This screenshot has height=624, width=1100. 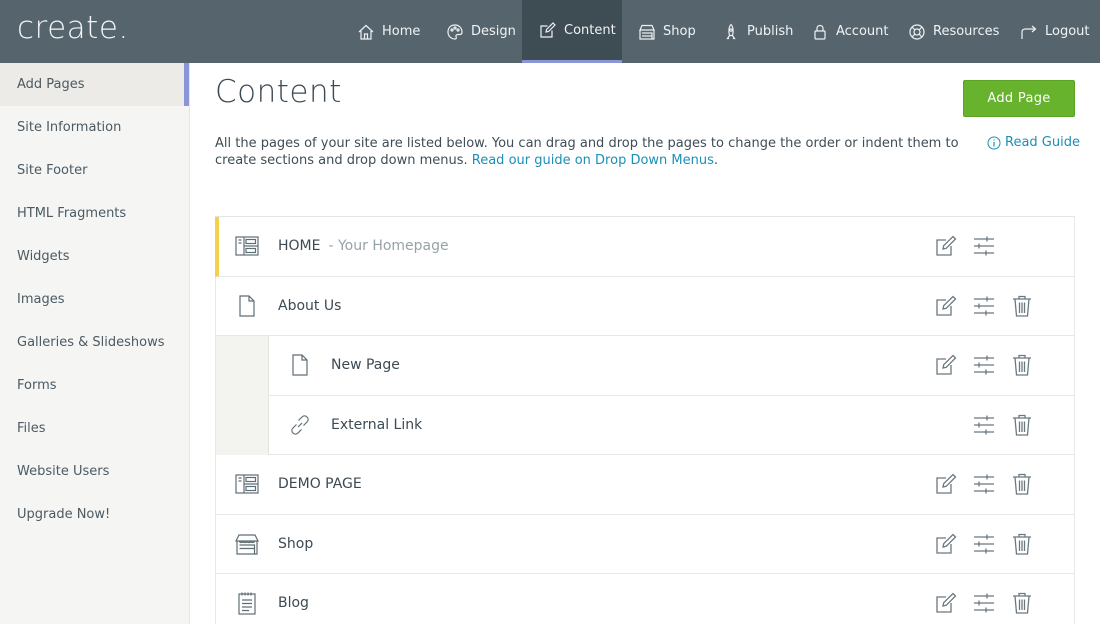 What do you see at coordinates (366, 32) in the screenshot?
I see `home-icon` at bounding box center [366, 32].